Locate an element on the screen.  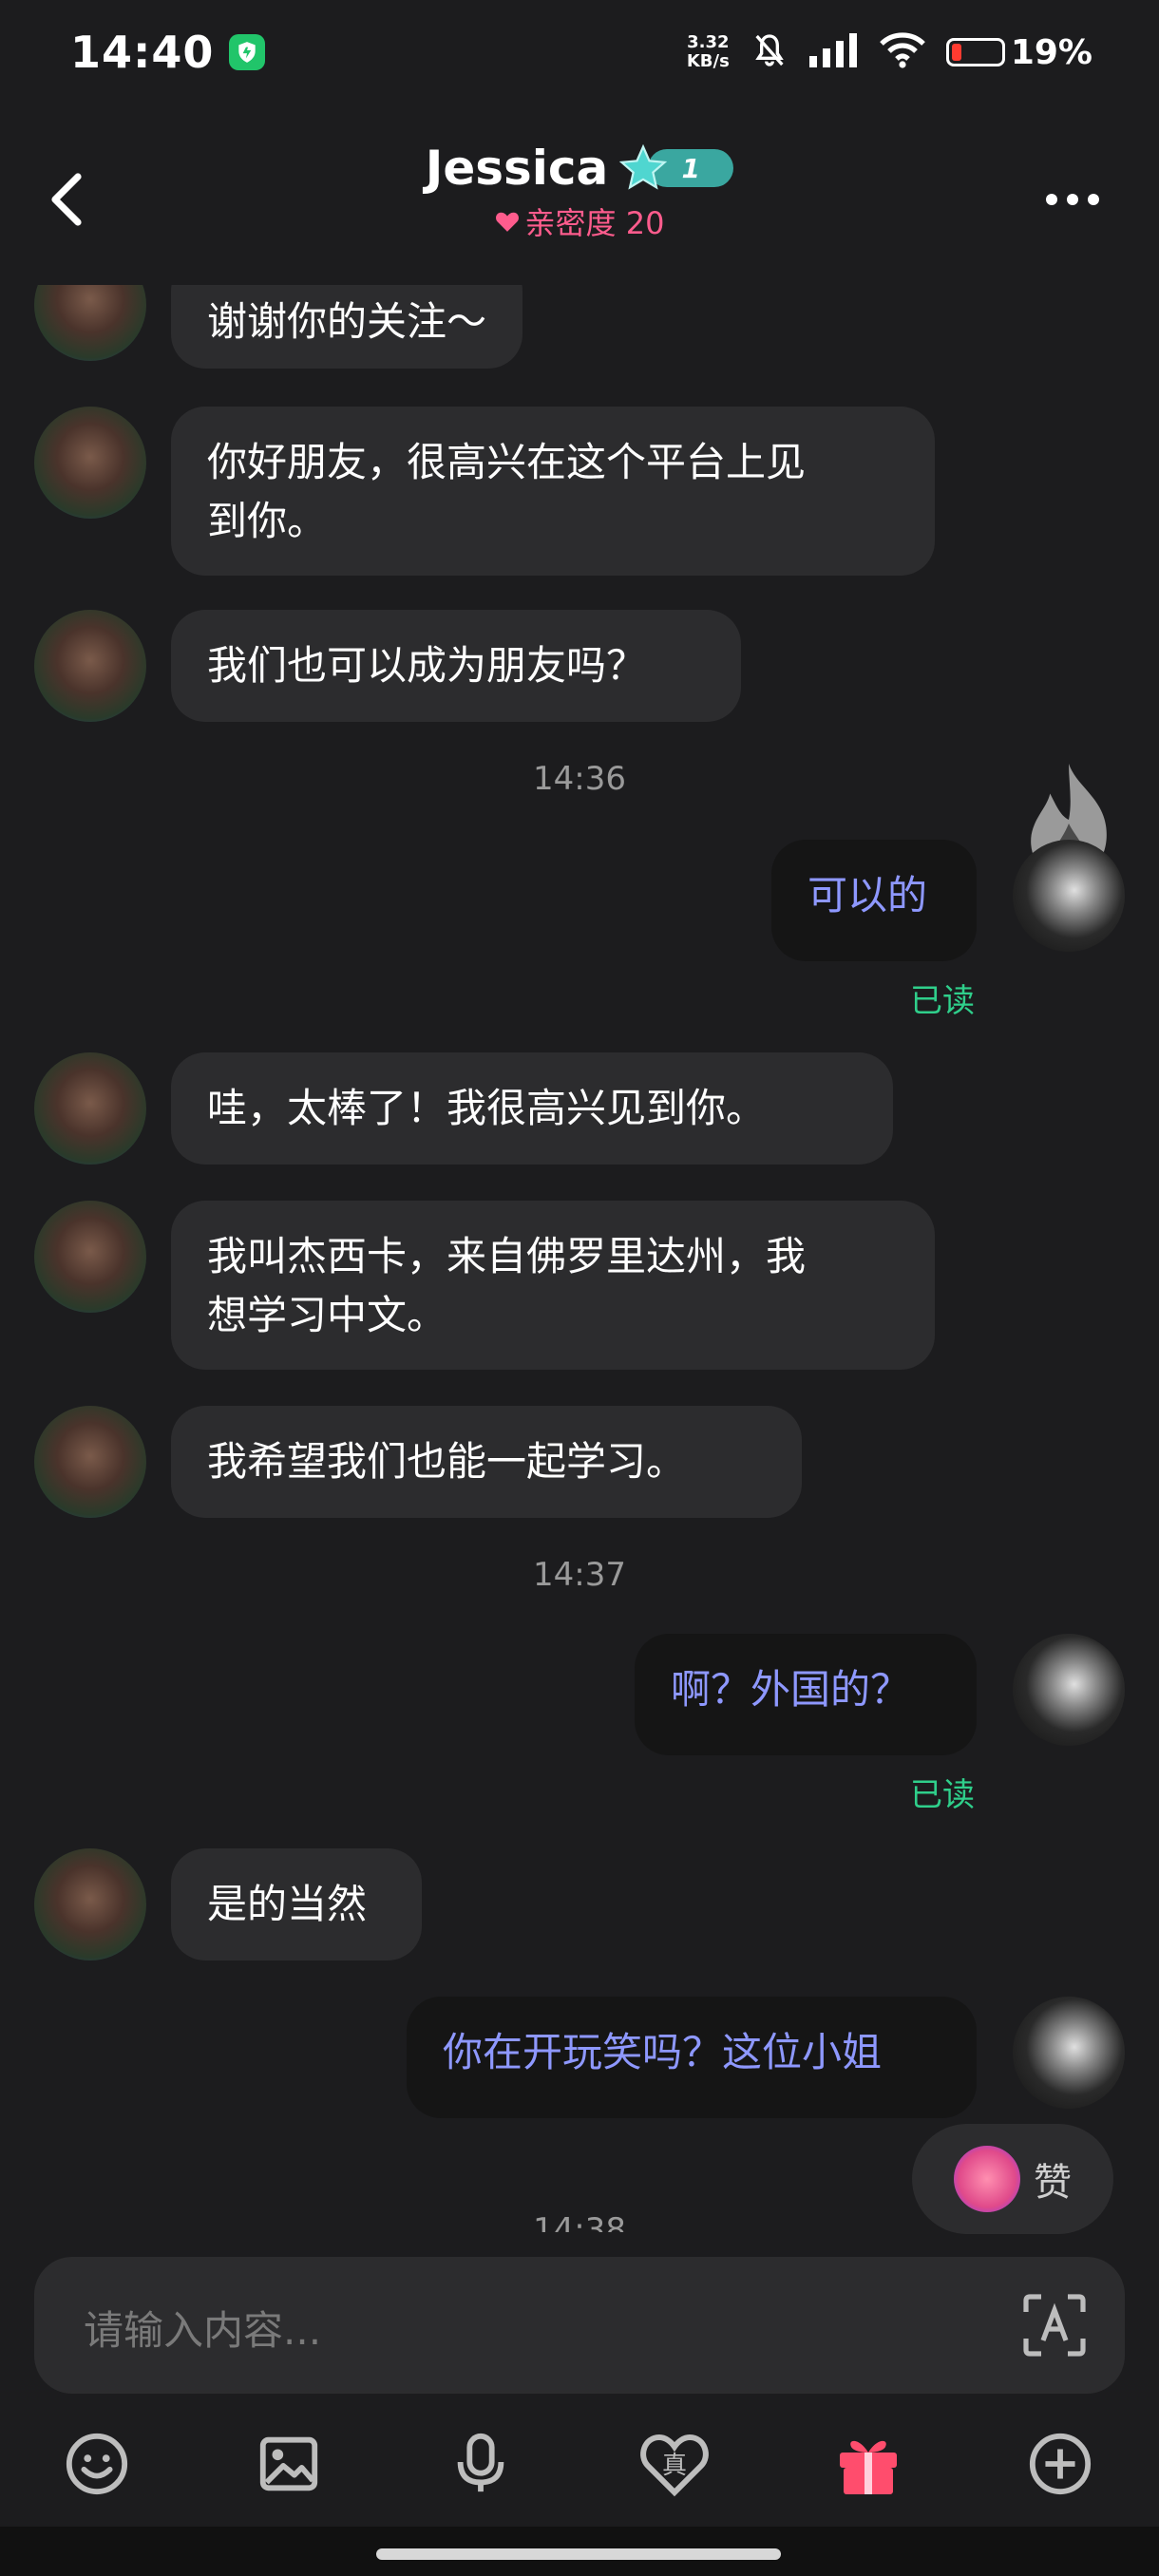
emoji-icon is located at coordinates (97, 2464).